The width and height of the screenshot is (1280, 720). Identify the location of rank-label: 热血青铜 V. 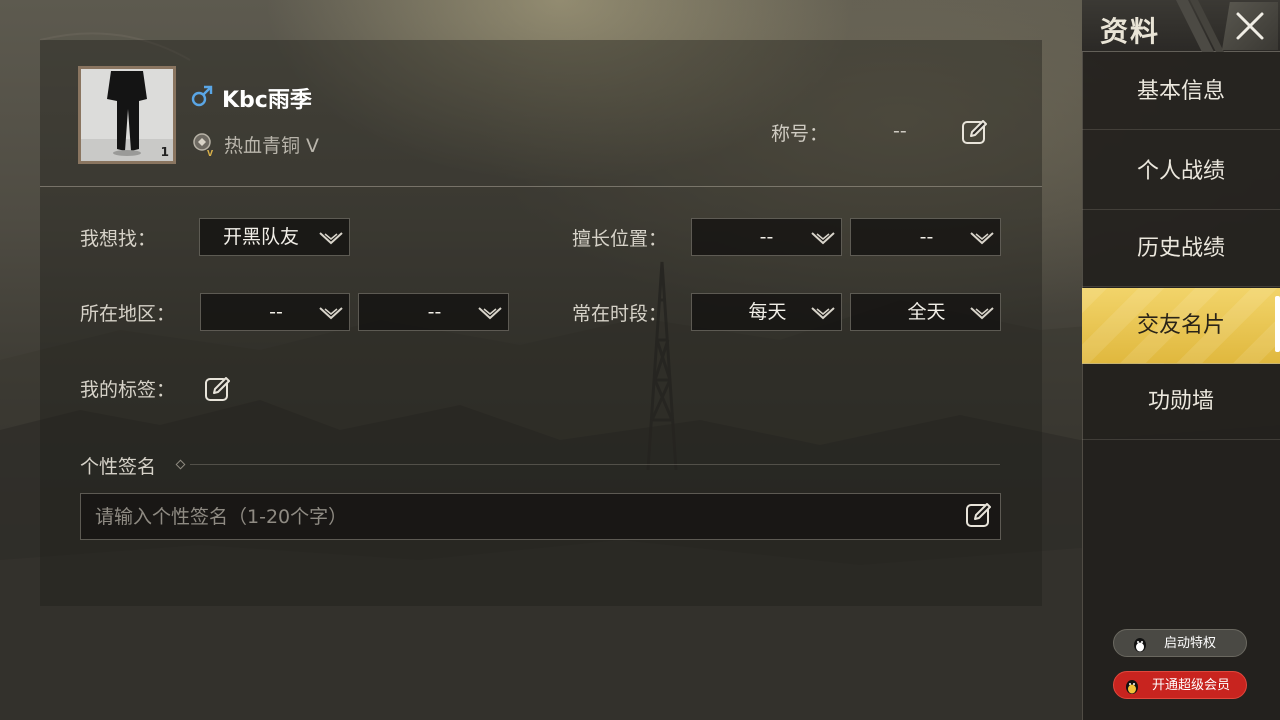
(272, 146).